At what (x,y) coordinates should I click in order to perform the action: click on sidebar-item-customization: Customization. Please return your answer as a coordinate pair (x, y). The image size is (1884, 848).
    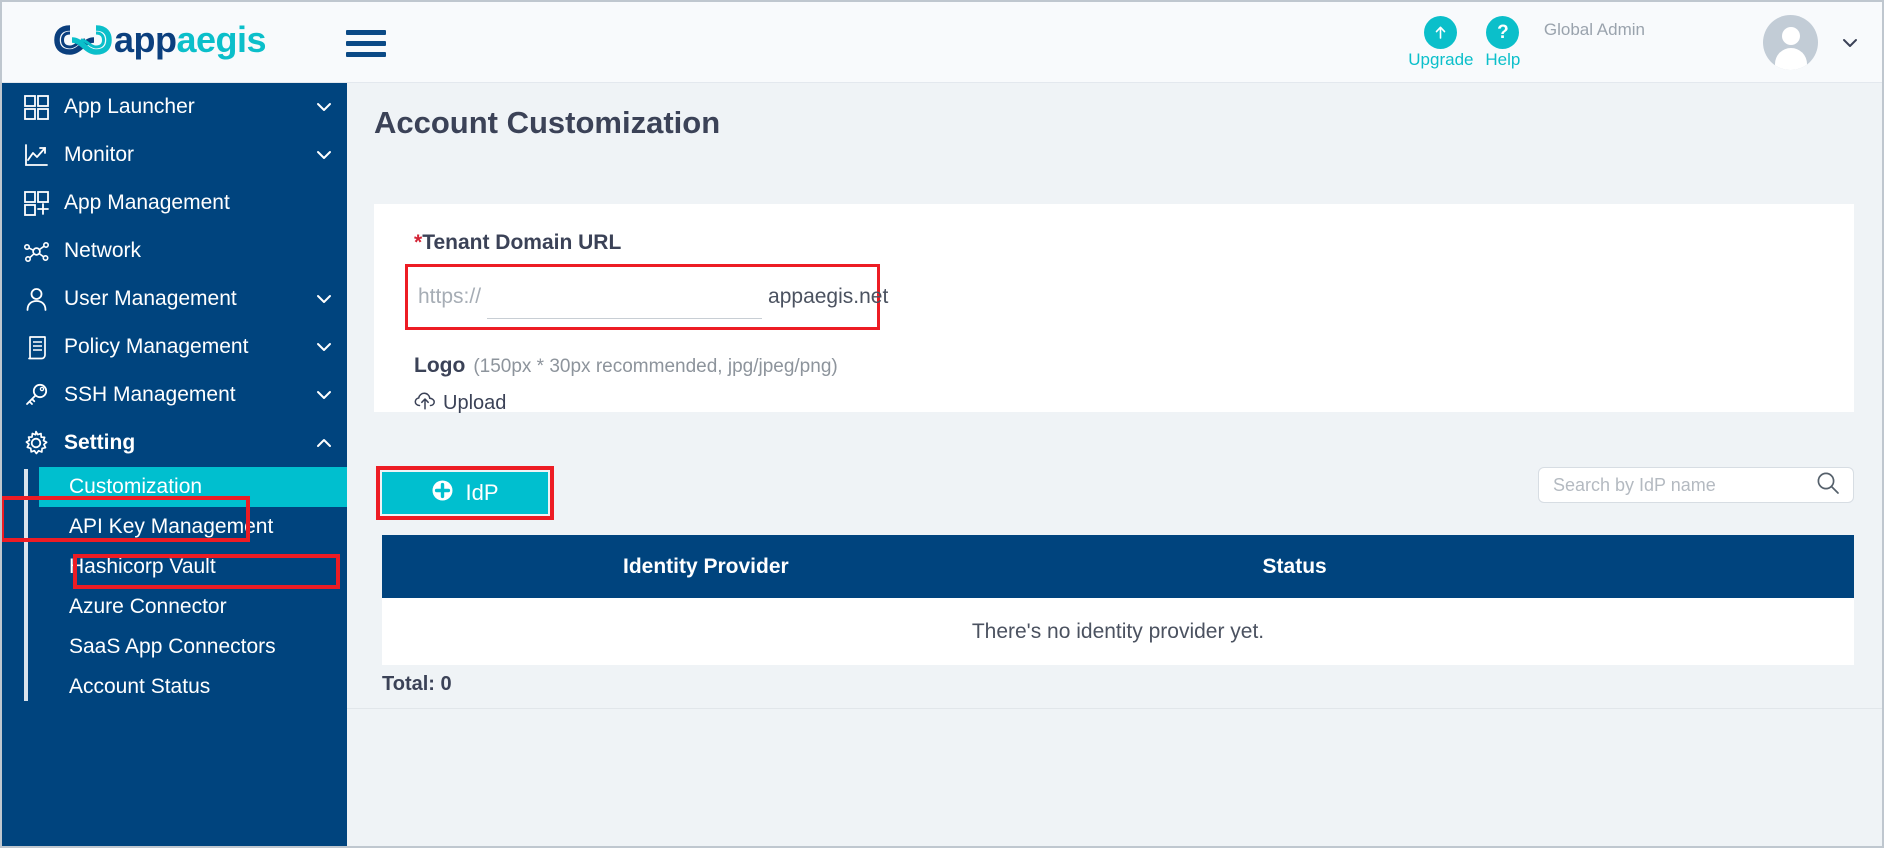
    Looking at the image, I should click on (193, 487).